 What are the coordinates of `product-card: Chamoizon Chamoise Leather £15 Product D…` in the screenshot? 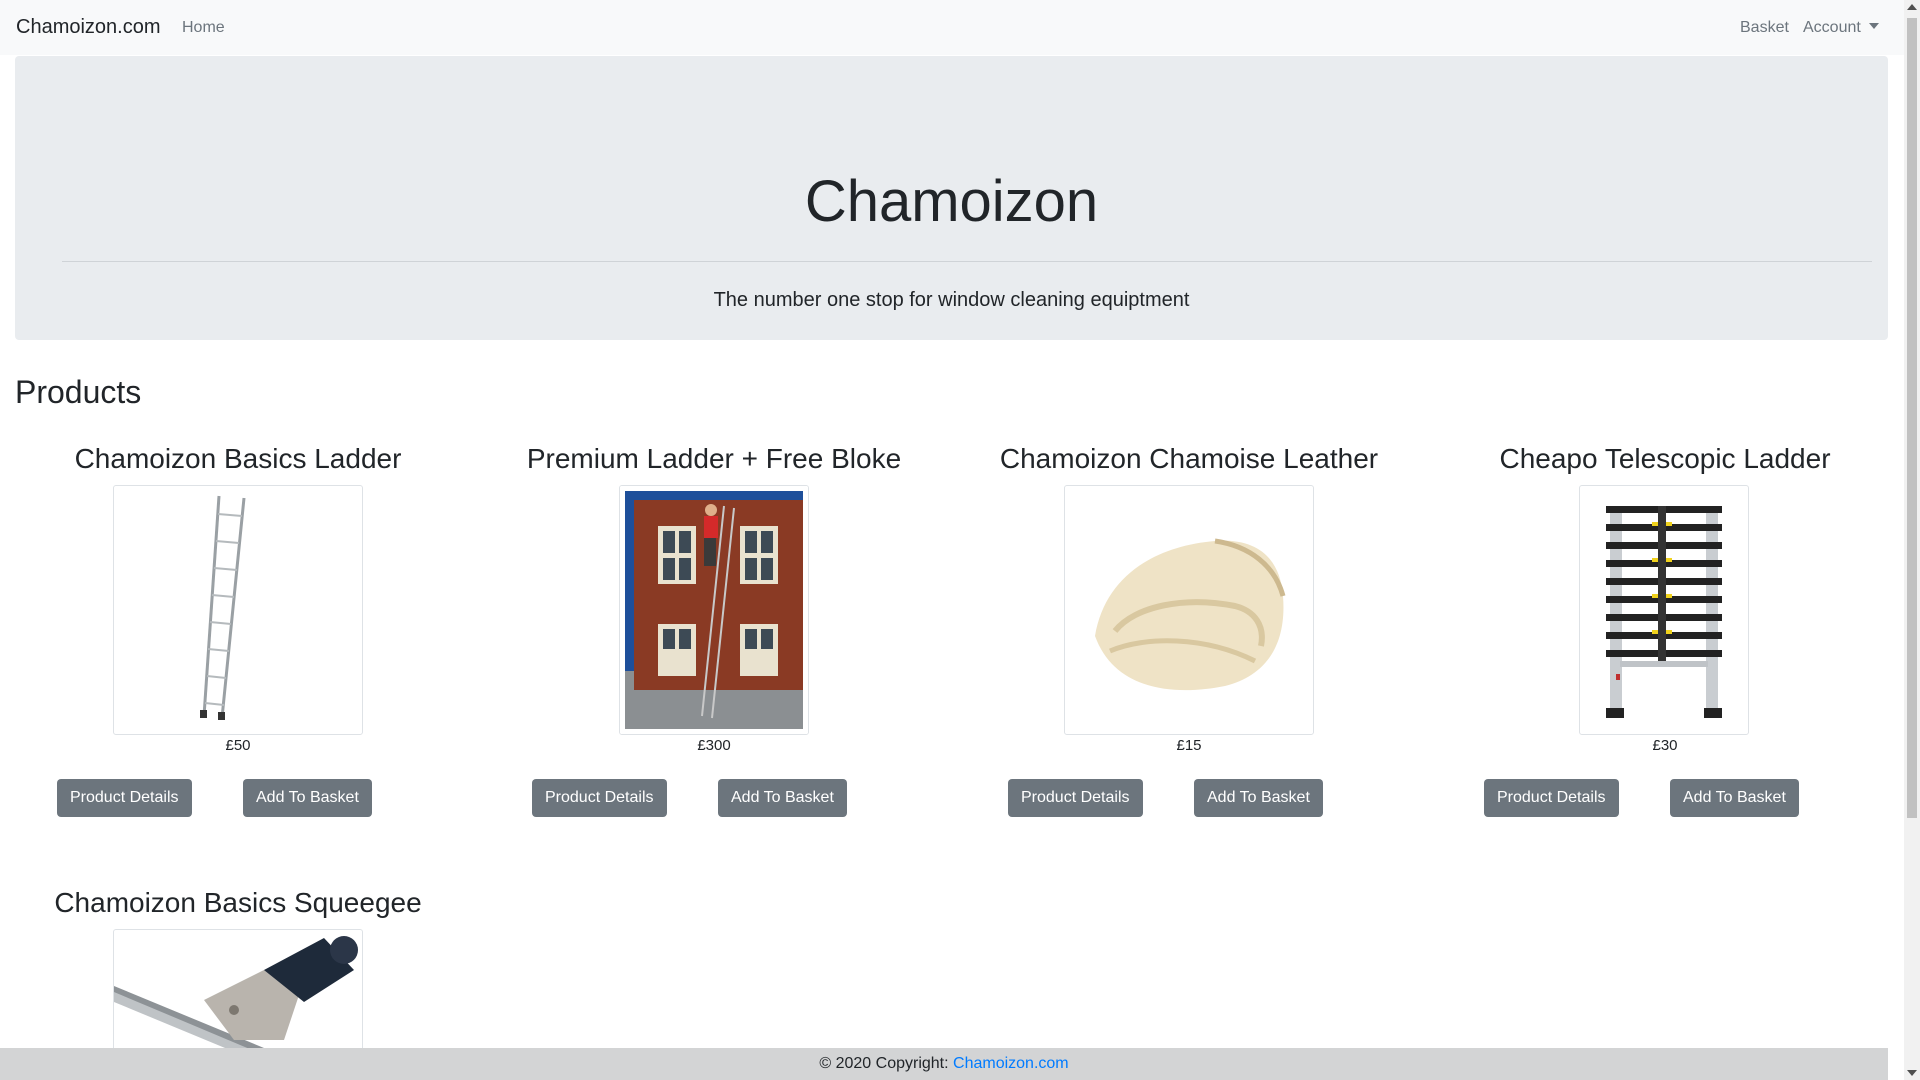 It's located at (1189, 633).